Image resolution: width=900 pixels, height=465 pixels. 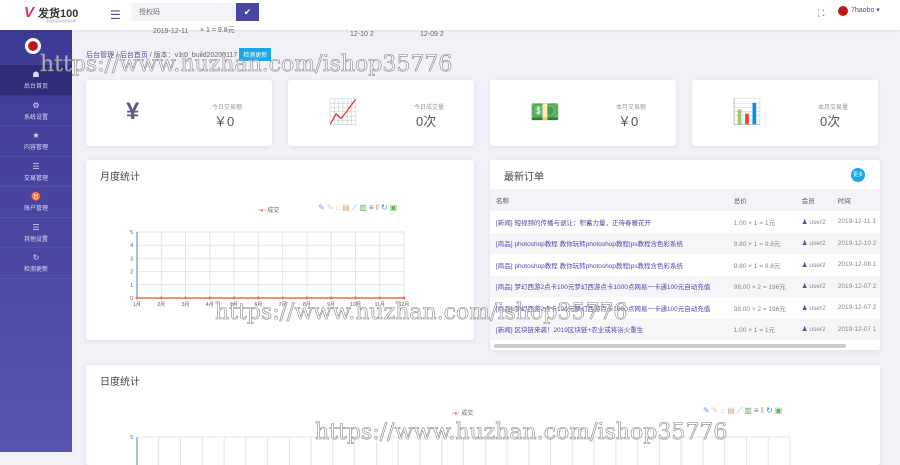 I want to click on order-link: [新闻] 区块链来袭！2019区块链+农业或将浴火重生, so click(x=569, y=330).